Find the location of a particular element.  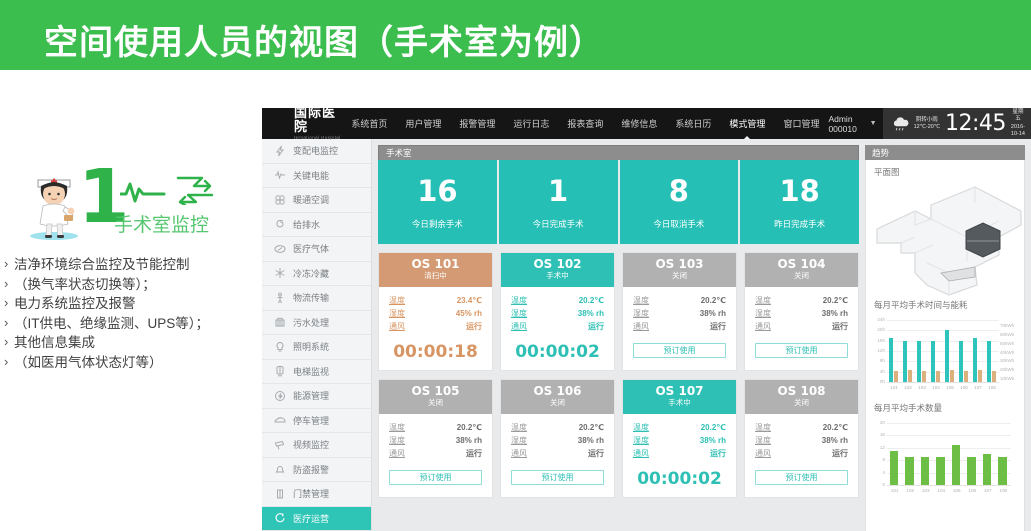

sidebar-item-parking: 停车管理 is located at coordinates (316, 421).